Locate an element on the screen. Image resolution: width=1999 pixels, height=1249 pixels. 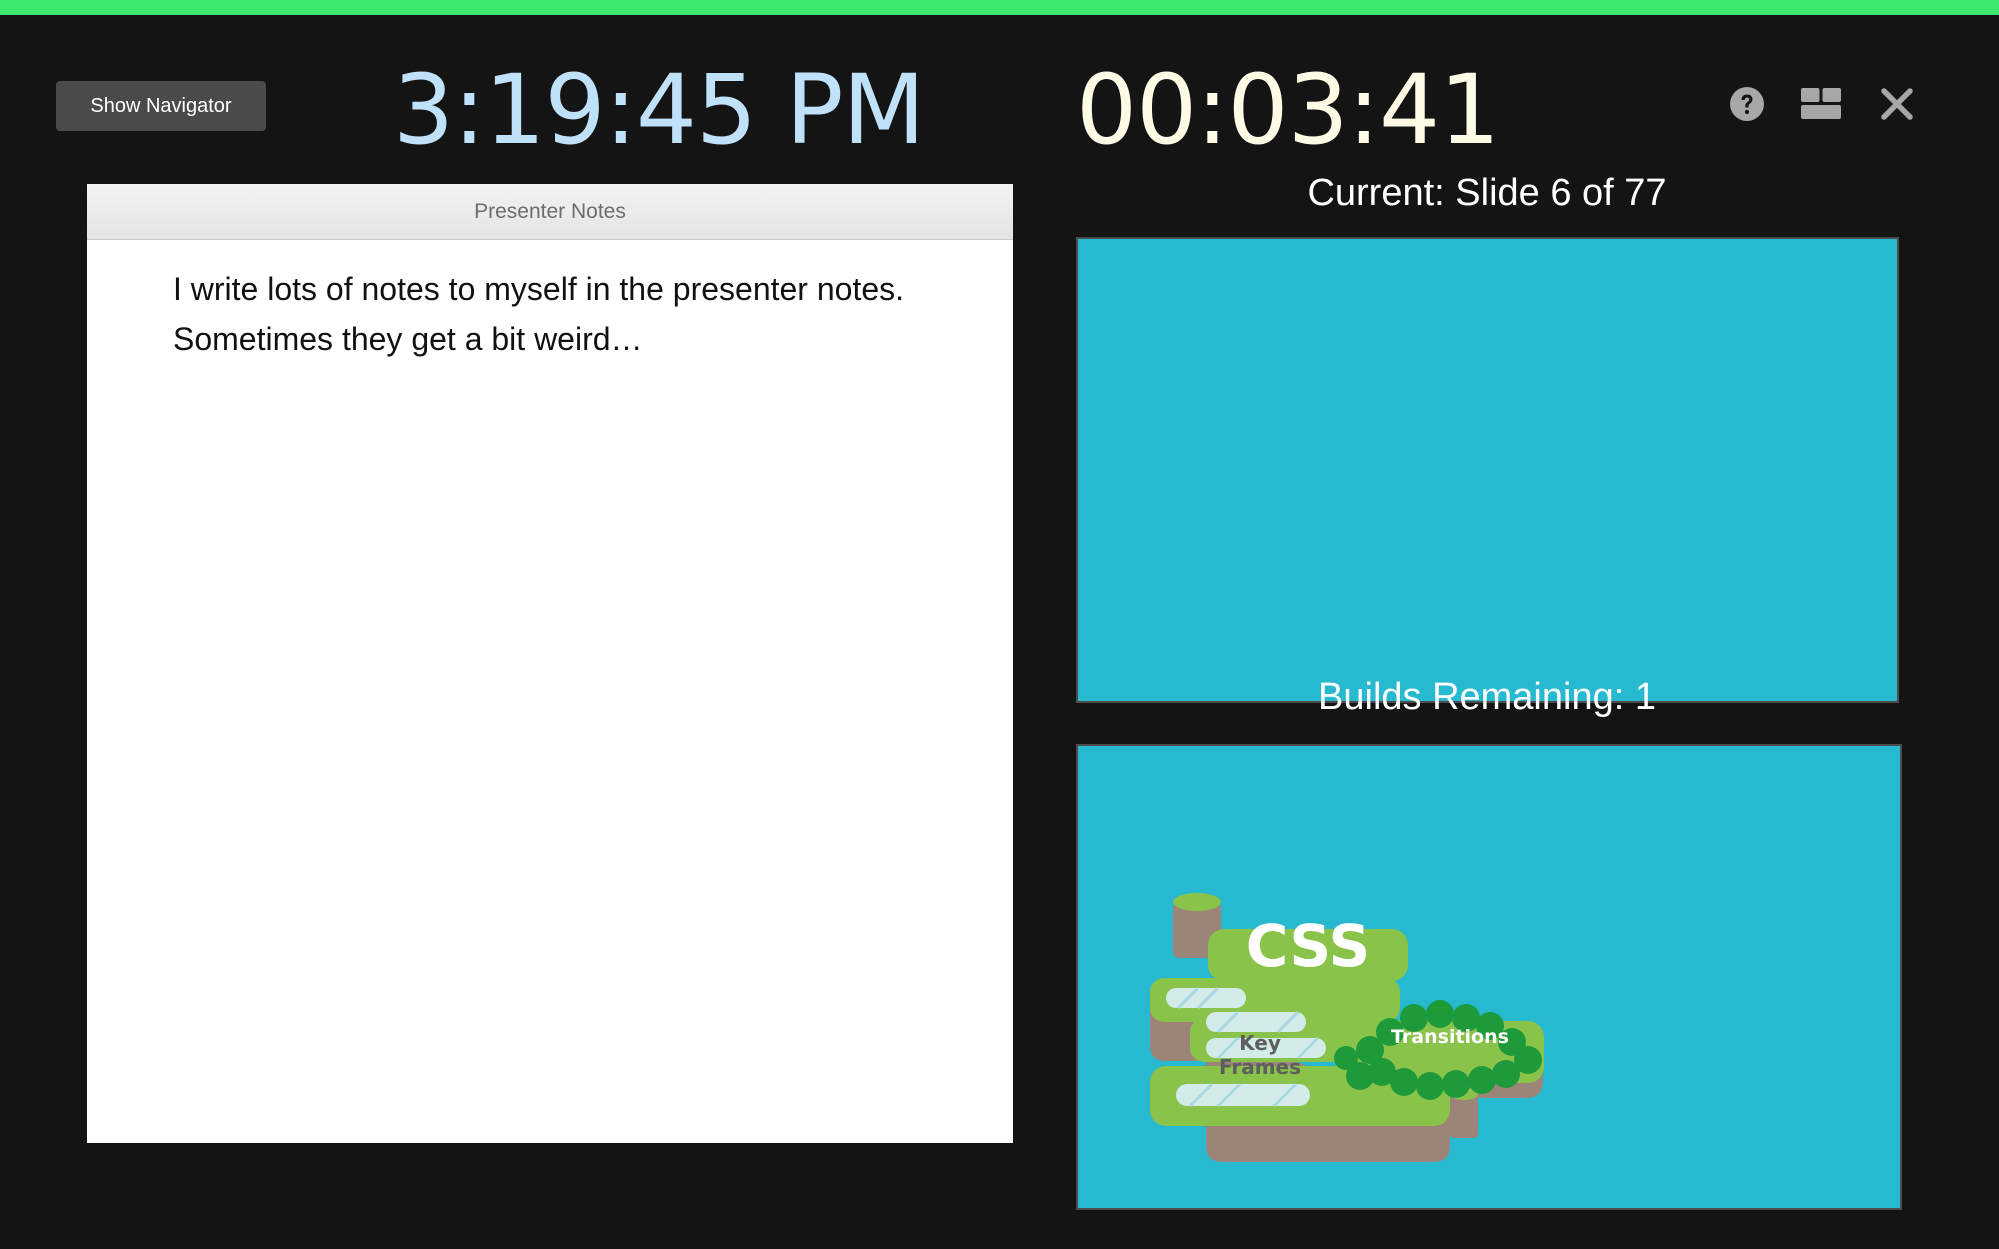
key-frames-label-line1: Key is located at coordinates (1260, 1043).